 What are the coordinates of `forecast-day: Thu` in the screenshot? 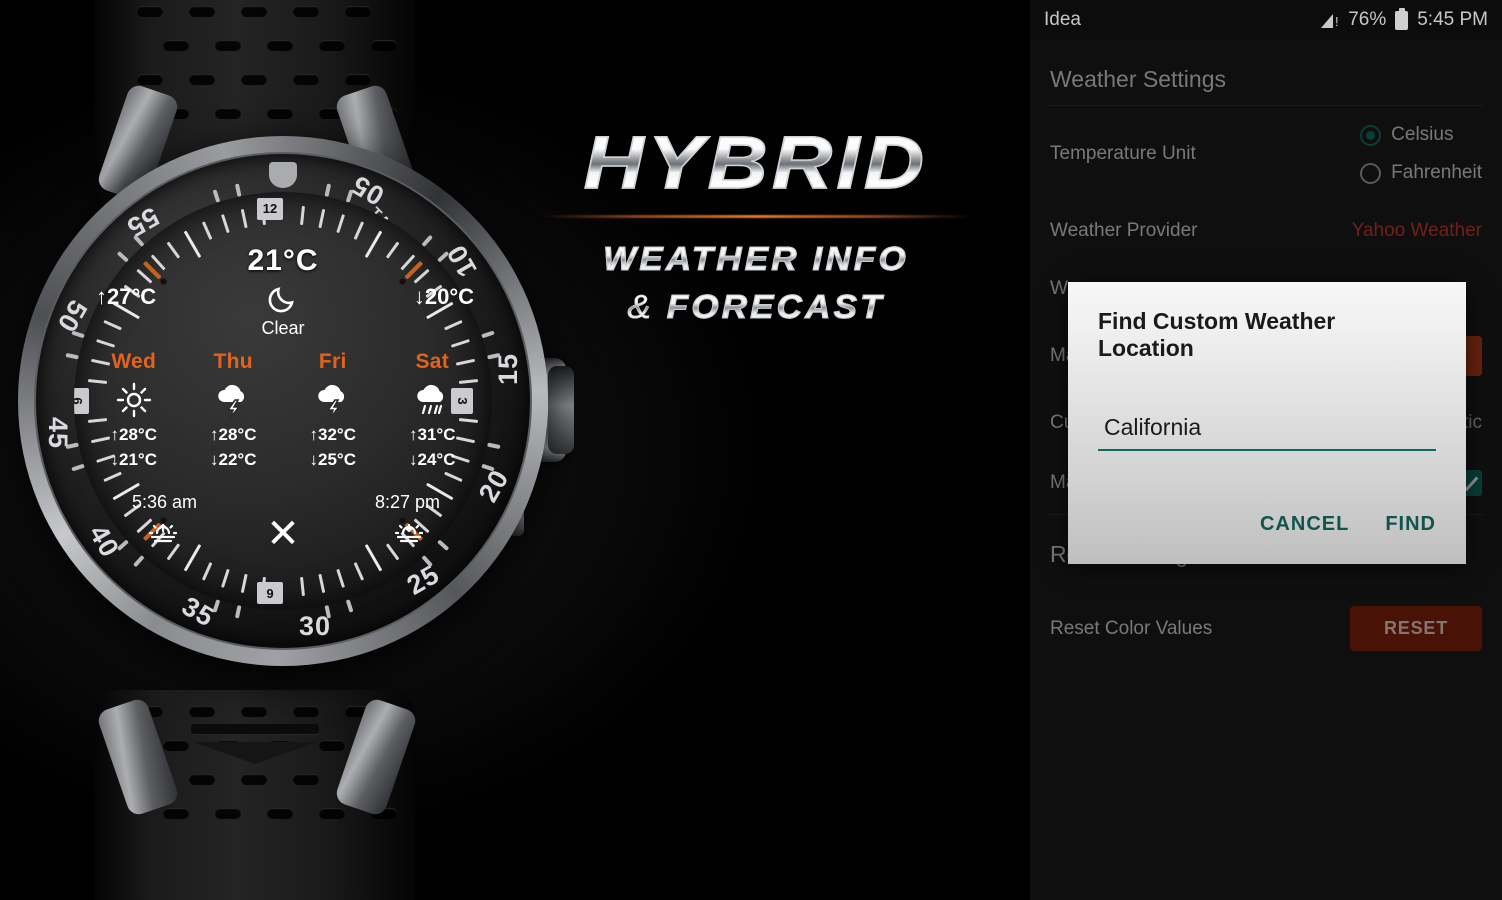 It's located at (233, 361).